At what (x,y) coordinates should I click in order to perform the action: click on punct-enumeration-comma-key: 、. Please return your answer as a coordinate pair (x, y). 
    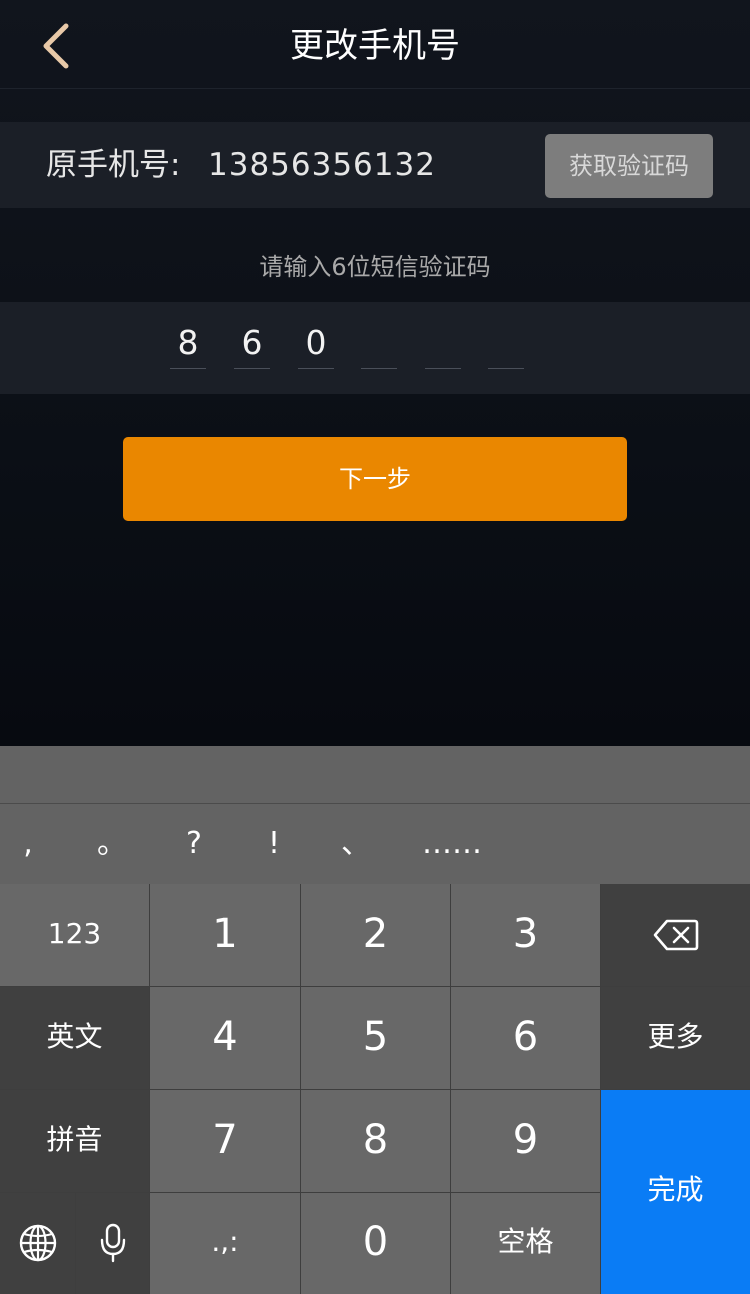
    Looking at the image, I should click on (356, 844).